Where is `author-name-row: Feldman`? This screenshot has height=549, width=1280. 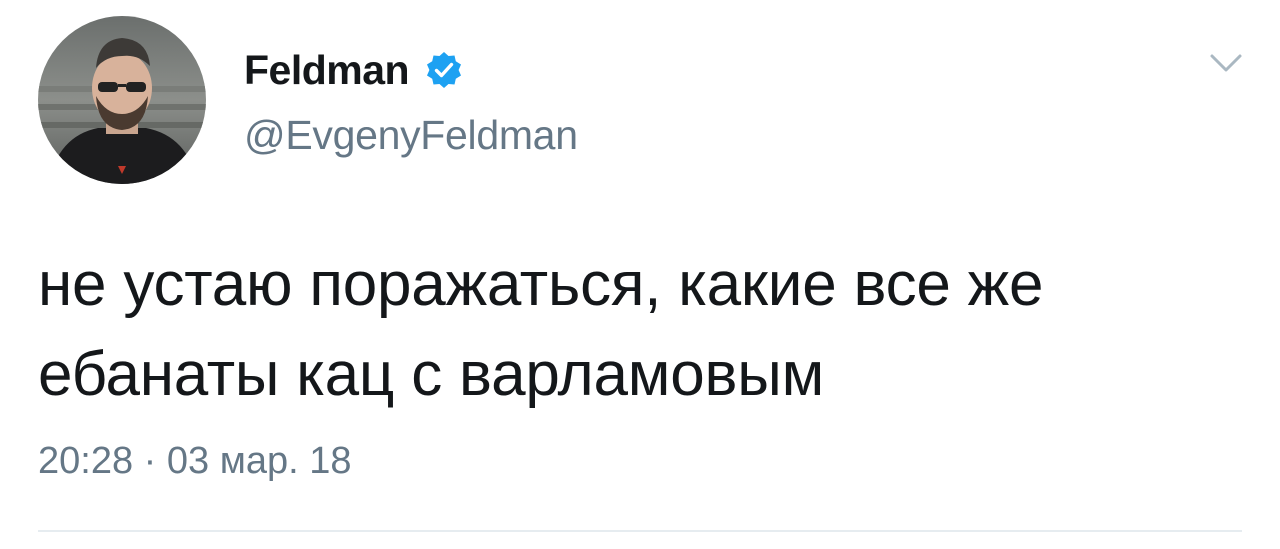 author-name-row: Feldman is located at coordinates (353, 70).